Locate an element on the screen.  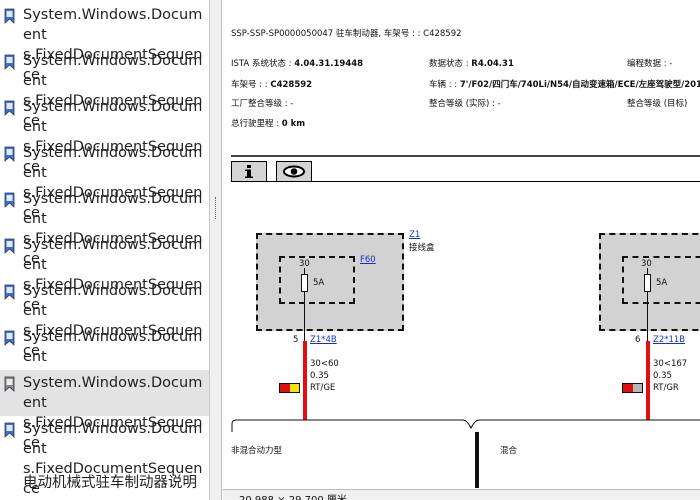
data-status-value: R4.04.31 is located at coordinates (492, 64).